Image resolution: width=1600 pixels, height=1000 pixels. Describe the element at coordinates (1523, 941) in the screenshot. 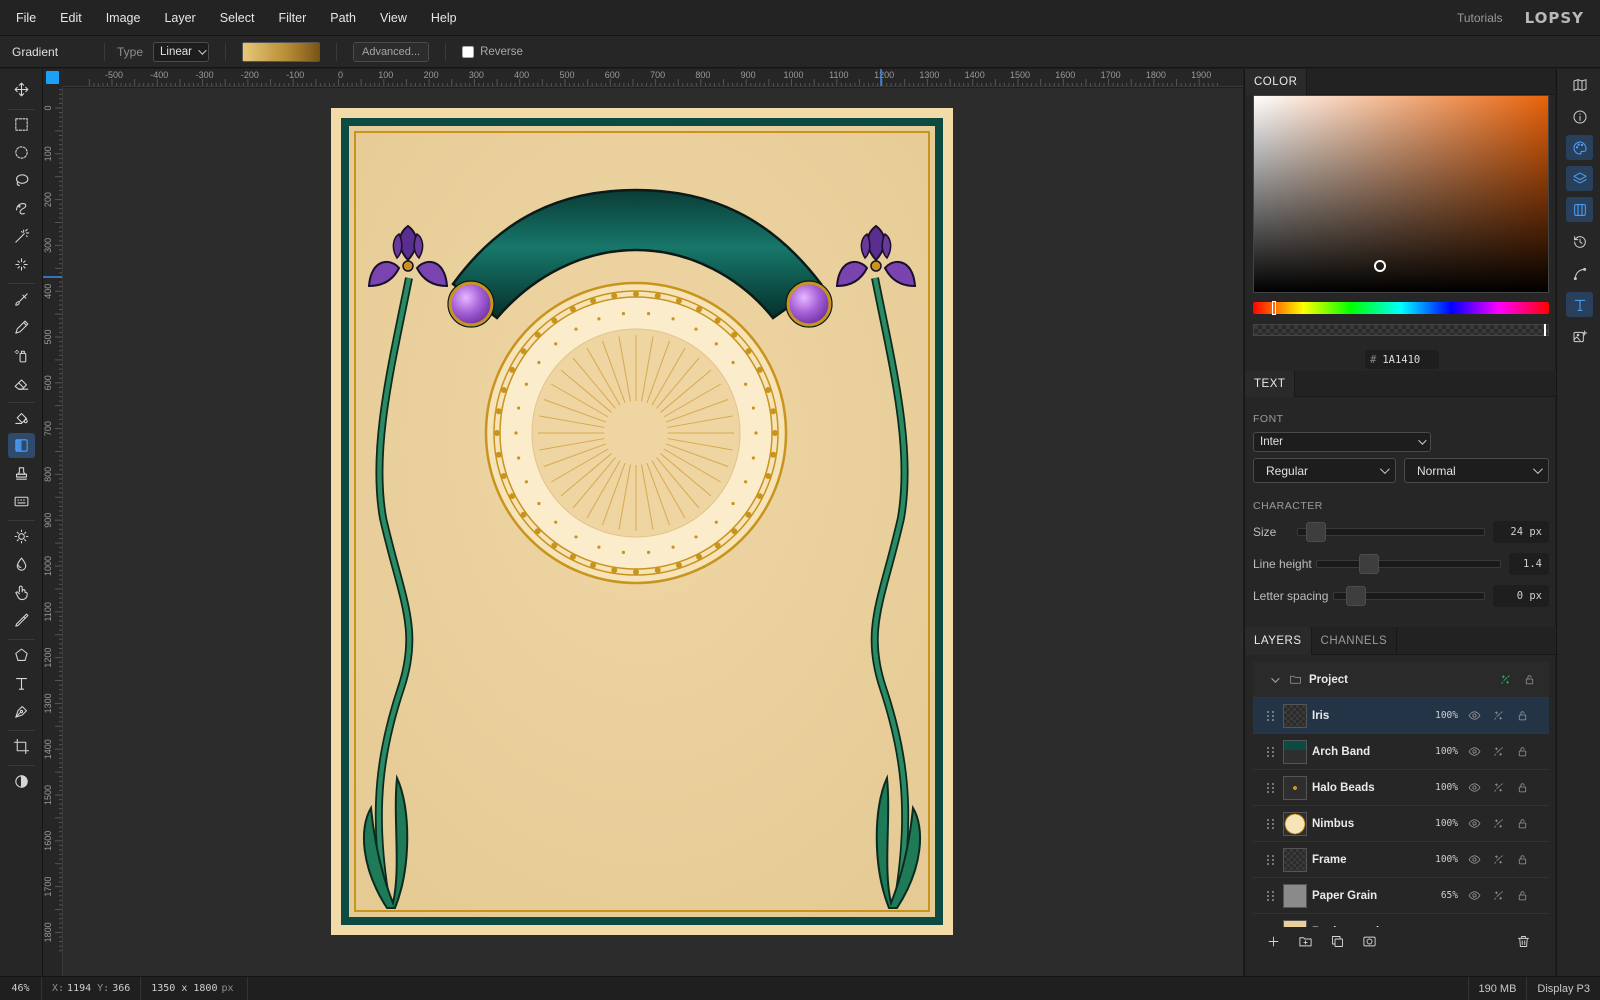

I see `delete-layer-button` at that location.